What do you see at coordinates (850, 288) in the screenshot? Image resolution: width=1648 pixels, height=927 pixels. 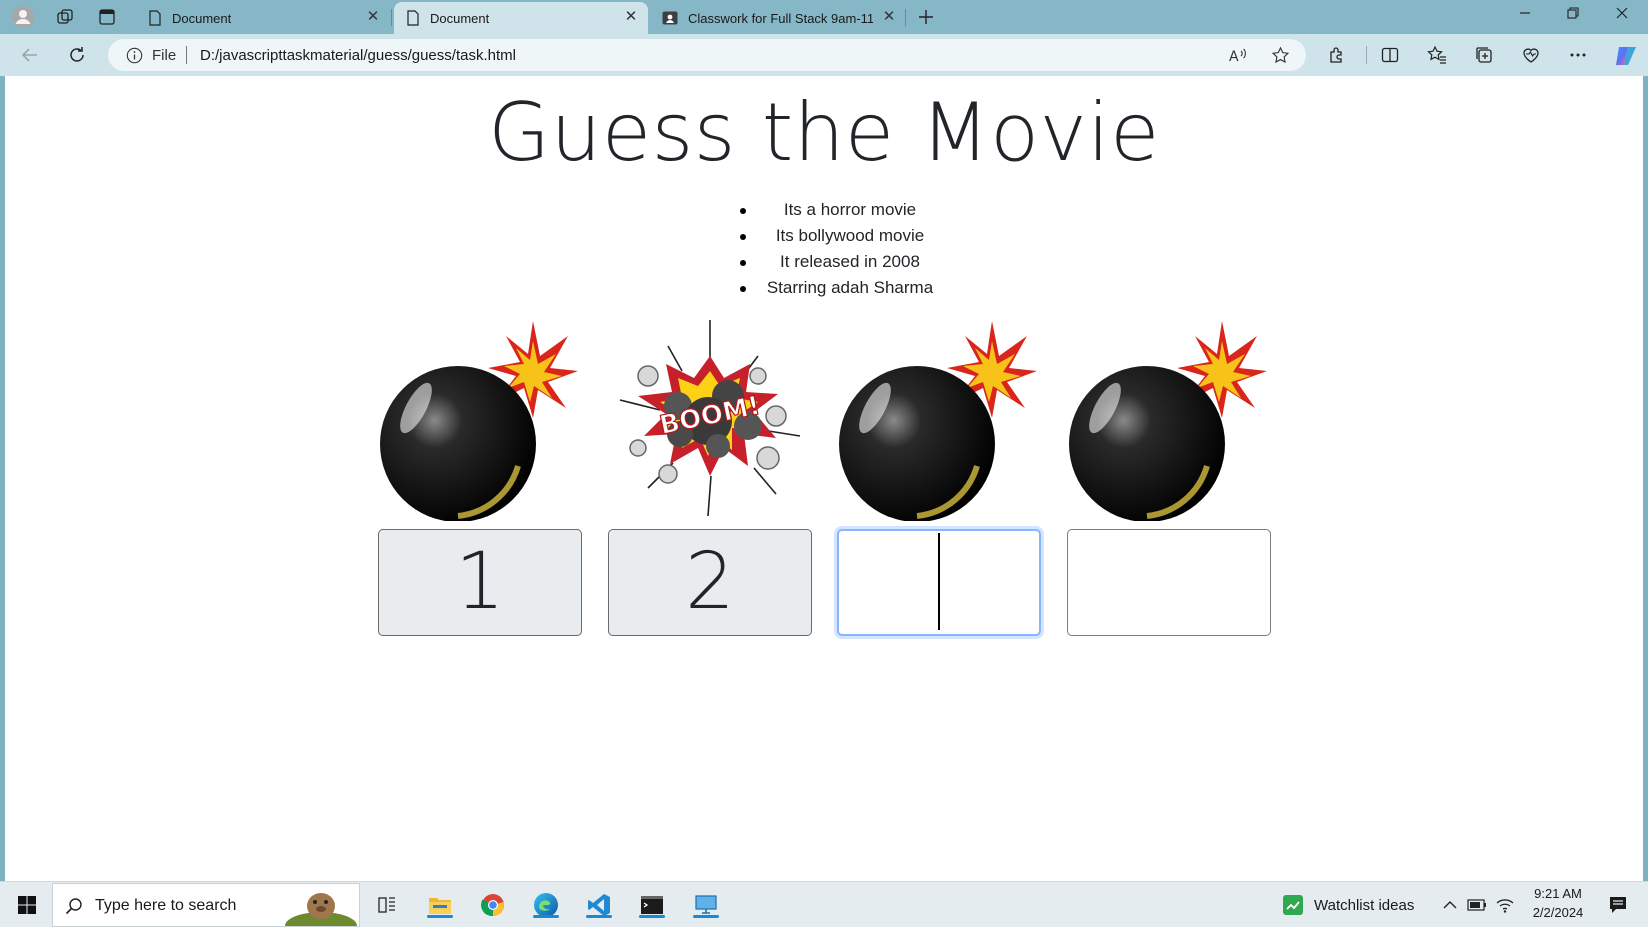 I see `hint-item: Starring adah Sharma` at bounding box center [850, 288].